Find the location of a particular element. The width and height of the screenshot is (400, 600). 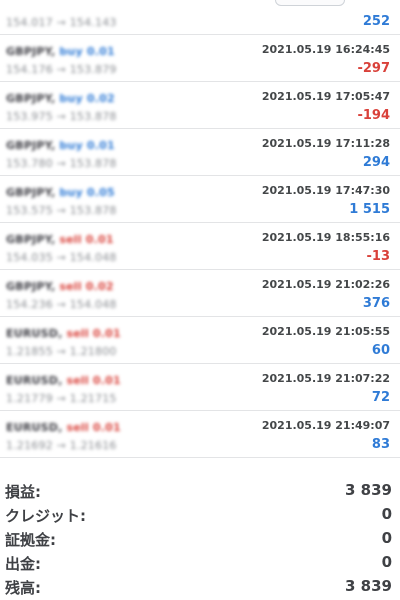

deal-profit: 72 is located at coordinates (380, 397).